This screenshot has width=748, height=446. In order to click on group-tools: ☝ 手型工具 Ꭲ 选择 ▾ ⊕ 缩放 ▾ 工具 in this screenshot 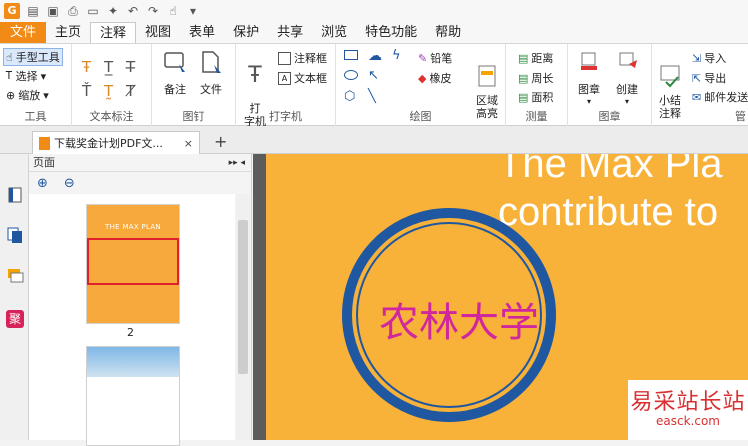, I will do `click(36, 85)`.